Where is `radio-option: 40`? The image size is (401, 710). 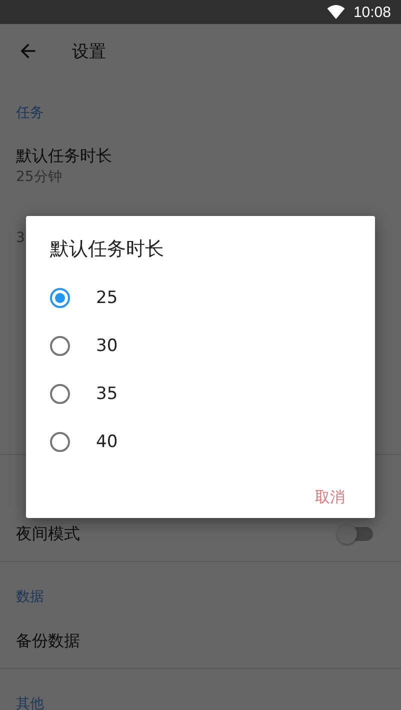 radio-option: 40 is located at coordinates (200, 442).